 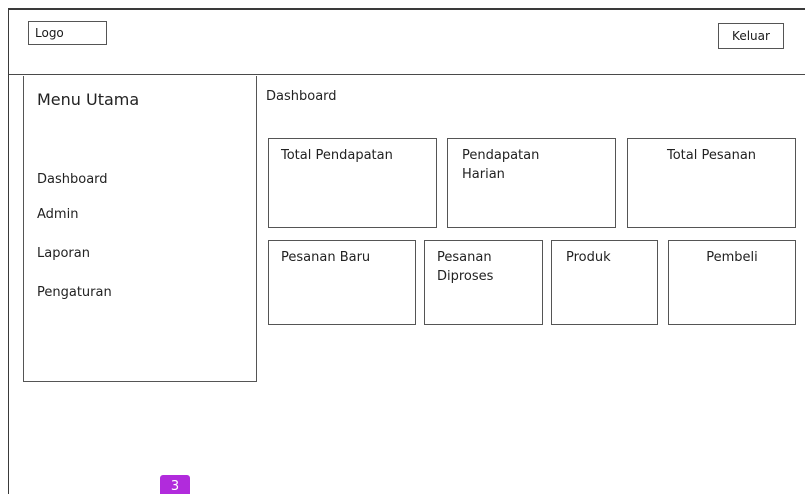 What do you see at coordinates (342, 282) in the screenshot?
I see `stat-card-pesanan-baru: Pesanan Baru` at bounding box center [342, 282].